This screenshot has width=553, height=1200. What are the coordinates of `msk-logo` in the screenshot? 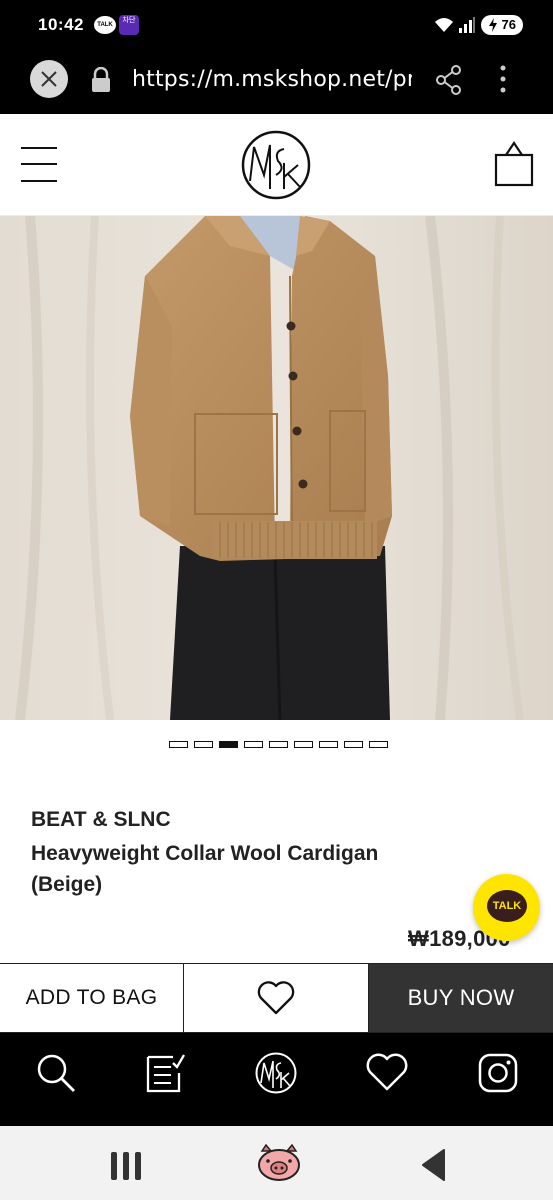 It's located at (276, 165).